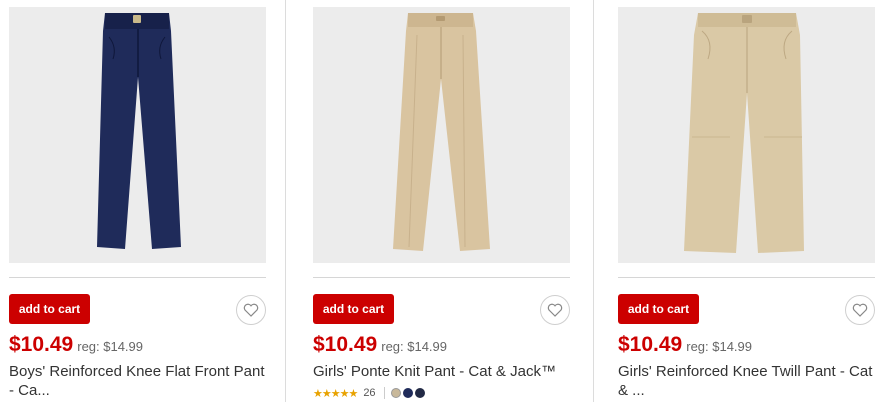 This screenshot has width=882, height=402. I want to click on star-rating-icon: ★★★★★, so click(335, 393).